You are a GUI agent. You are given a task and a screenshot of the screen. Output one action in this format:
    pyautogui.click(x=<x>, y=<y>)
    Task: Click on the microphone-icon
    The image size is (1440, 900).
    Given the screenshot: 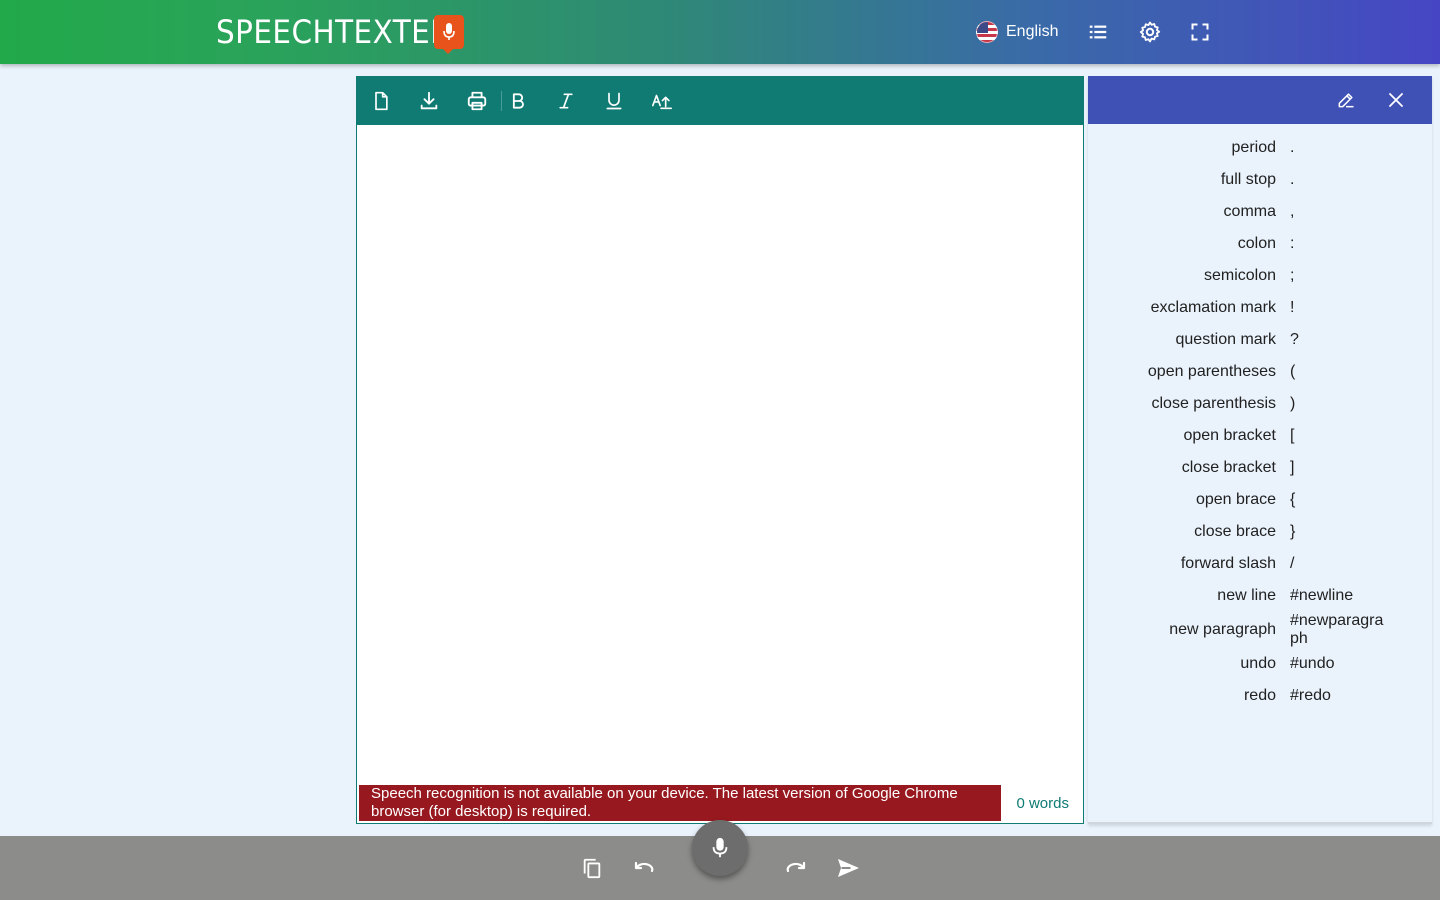 What is the action you would take?
    pyautogui.click(x=720, y=847)
    